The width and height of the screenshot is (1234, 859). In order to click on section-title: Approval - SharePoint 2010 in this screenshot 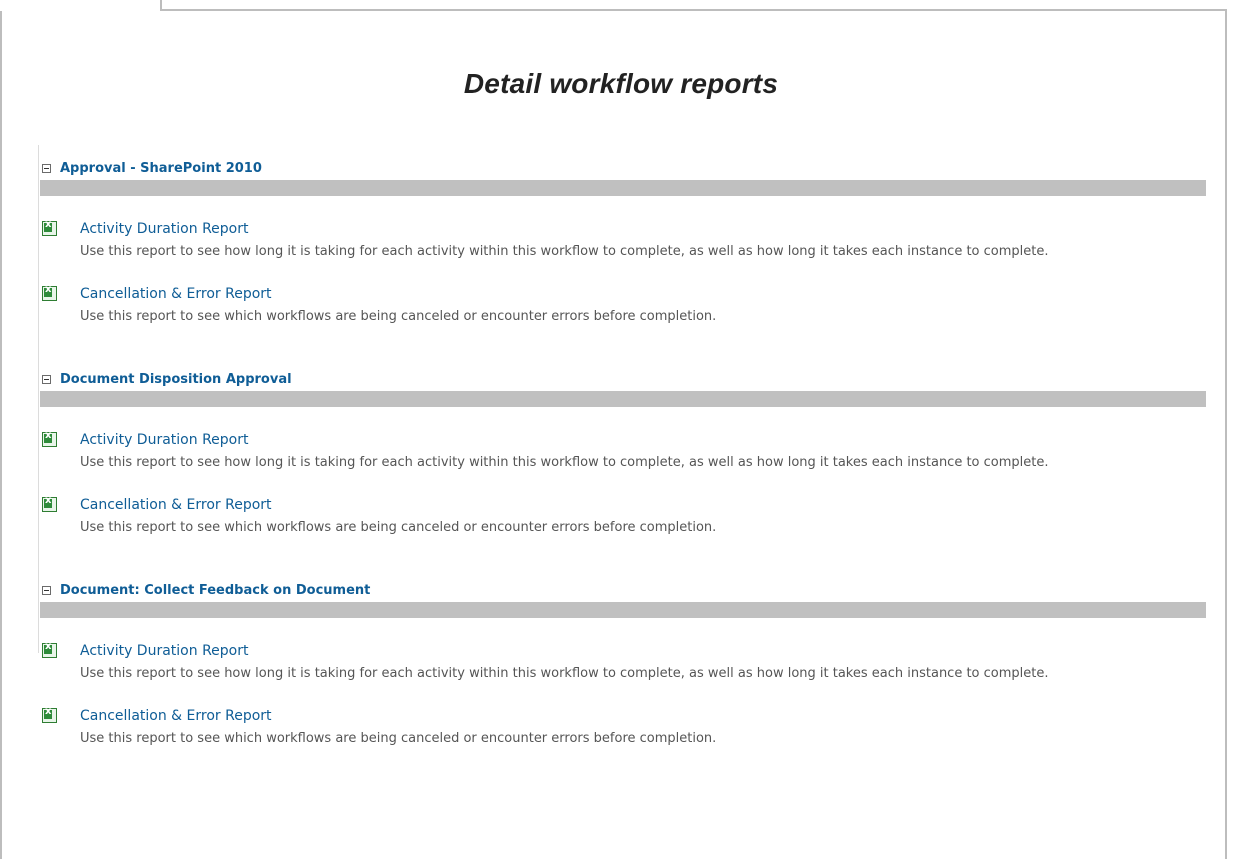, I will do `click(161, 168)`.